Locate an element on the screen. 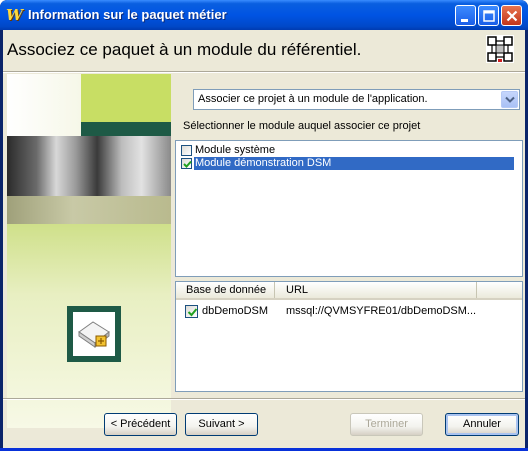 The image size is (528, 451). chevron-down-icon is located at coordinates (510, 99).